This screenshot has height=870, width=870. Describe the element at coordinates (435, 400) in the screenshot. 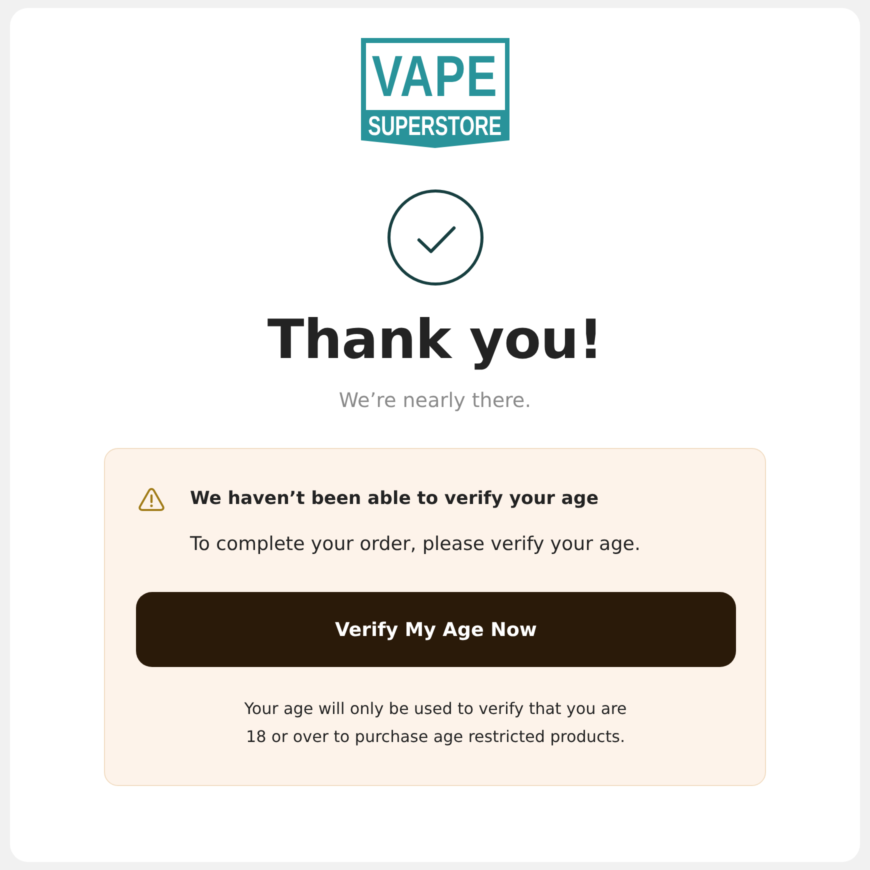

I see `subtitle: We’re nearly there.` at that location.